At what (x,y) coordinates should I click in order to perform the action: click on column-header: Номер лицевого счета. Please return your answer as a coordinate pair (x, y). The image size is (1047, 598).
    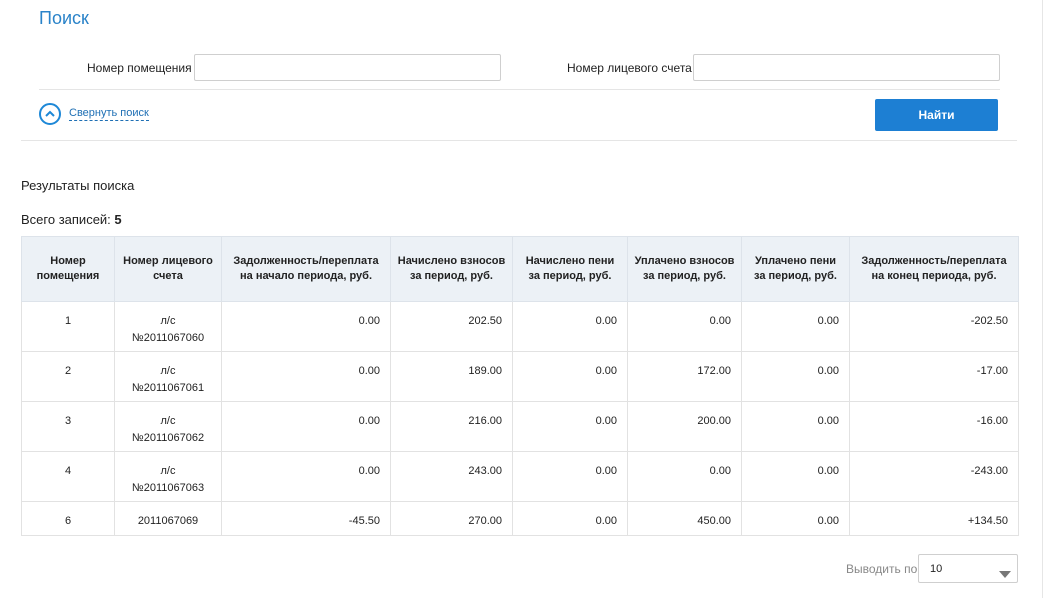
    Looking at the image, I should click on (168, 269).